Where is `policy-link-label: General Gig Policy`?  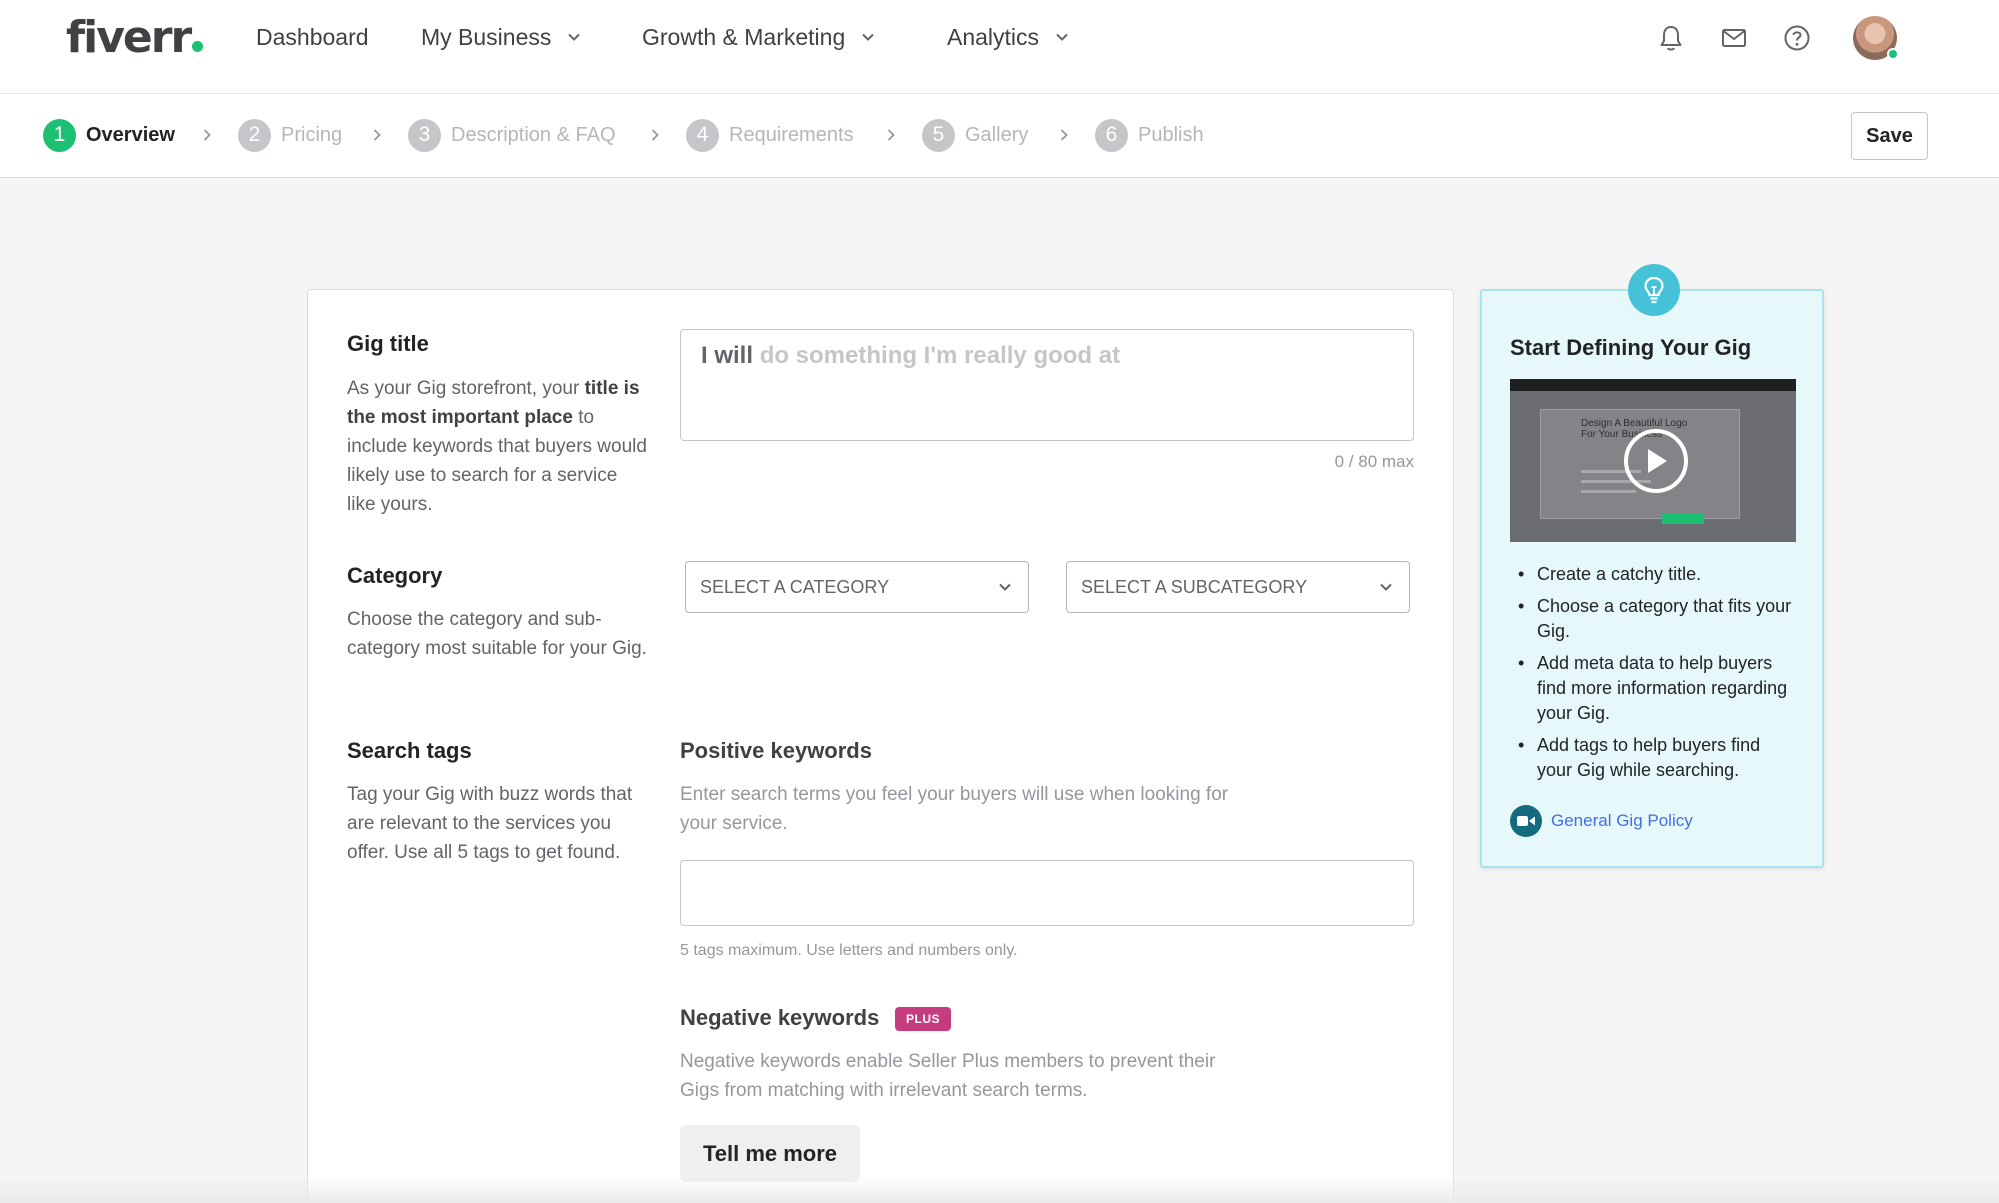 policy-link-label: General Gig Policy is located at coordinates (1622, 820).